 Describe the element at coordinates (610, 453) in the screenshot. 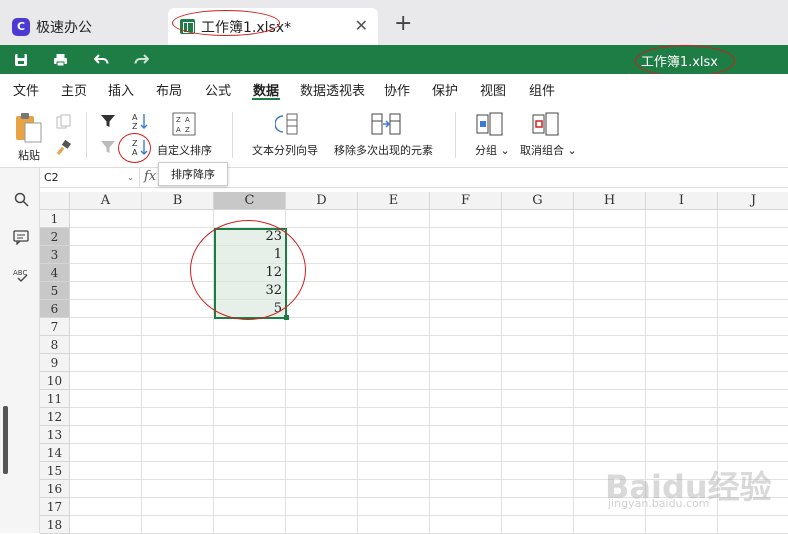

I see `cell-h14` at that location.